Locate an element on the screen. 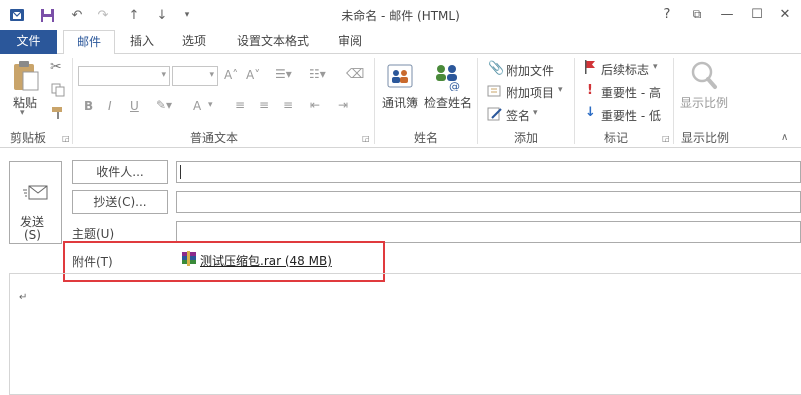 The height and width of the screenshot is (395, 801). bold-button: B is located at coordinates (88, 106).